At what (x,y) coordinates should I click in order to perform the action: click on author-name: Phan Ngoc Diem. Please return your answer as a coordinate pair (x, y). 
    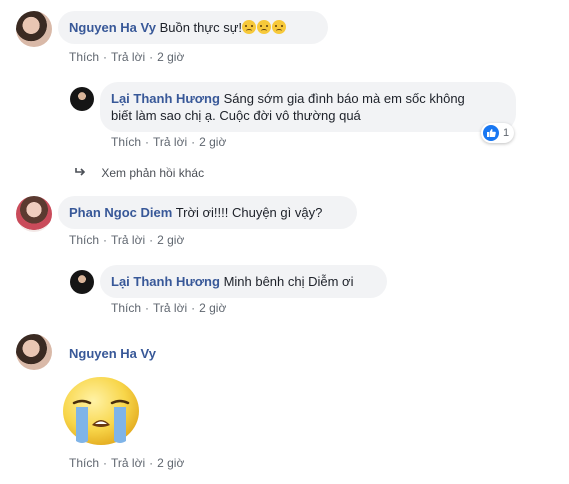
    Looking at the image, I should click on (120, 212).